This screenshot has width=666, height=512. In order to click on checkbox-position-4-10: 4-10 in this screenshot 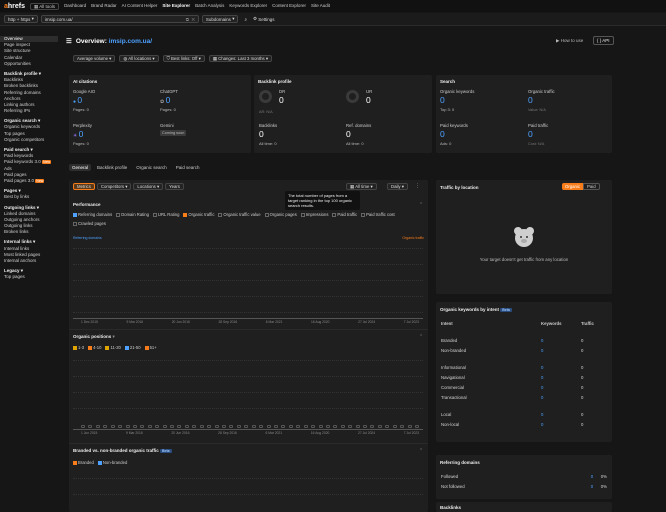, I will do `click(94, 347)`.